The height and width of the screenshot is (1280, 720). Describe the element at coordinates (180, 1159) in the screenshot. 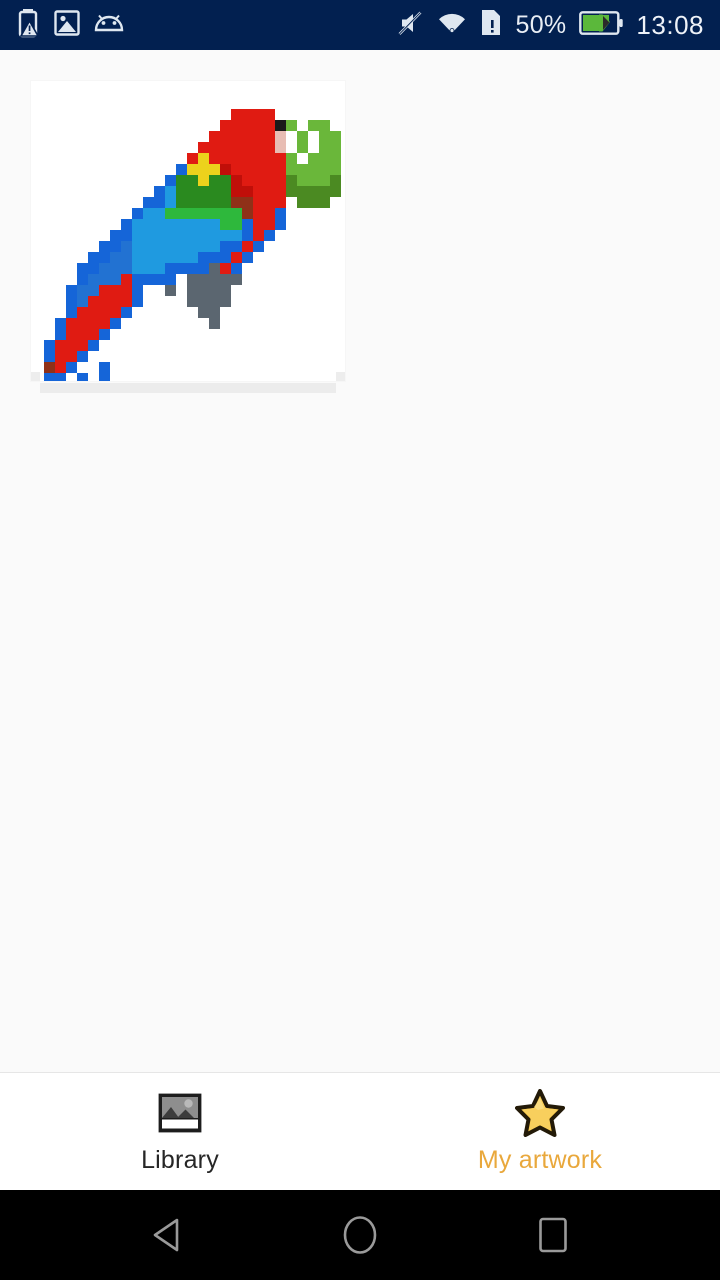

I see `tab-label-library: Library` at that location.